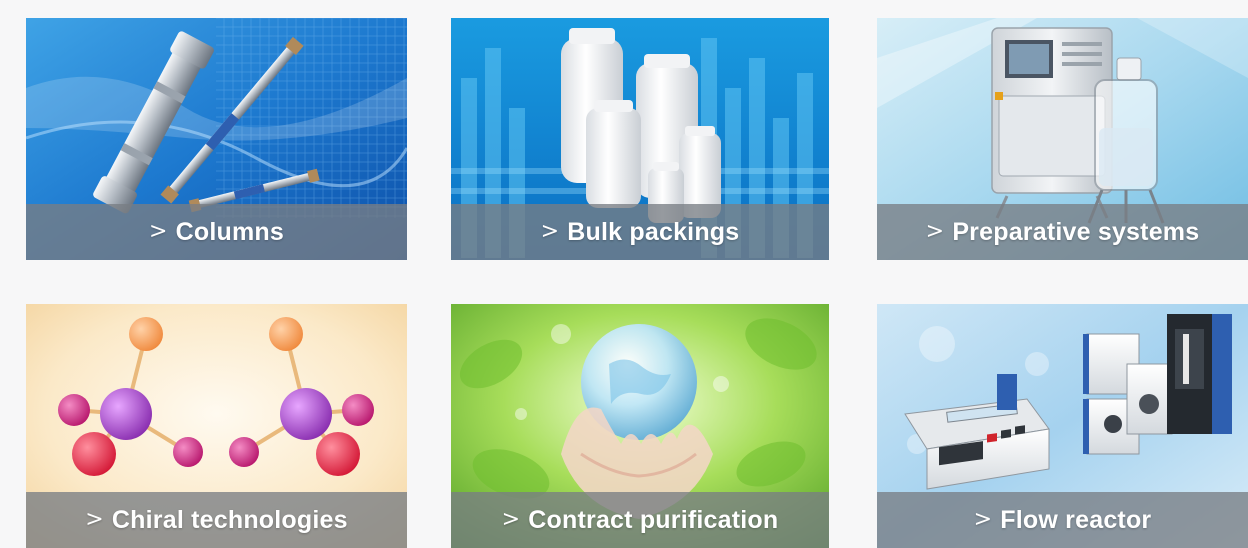  I want to click on tile-contract-purification: > Contract purification, so click(640, 426).